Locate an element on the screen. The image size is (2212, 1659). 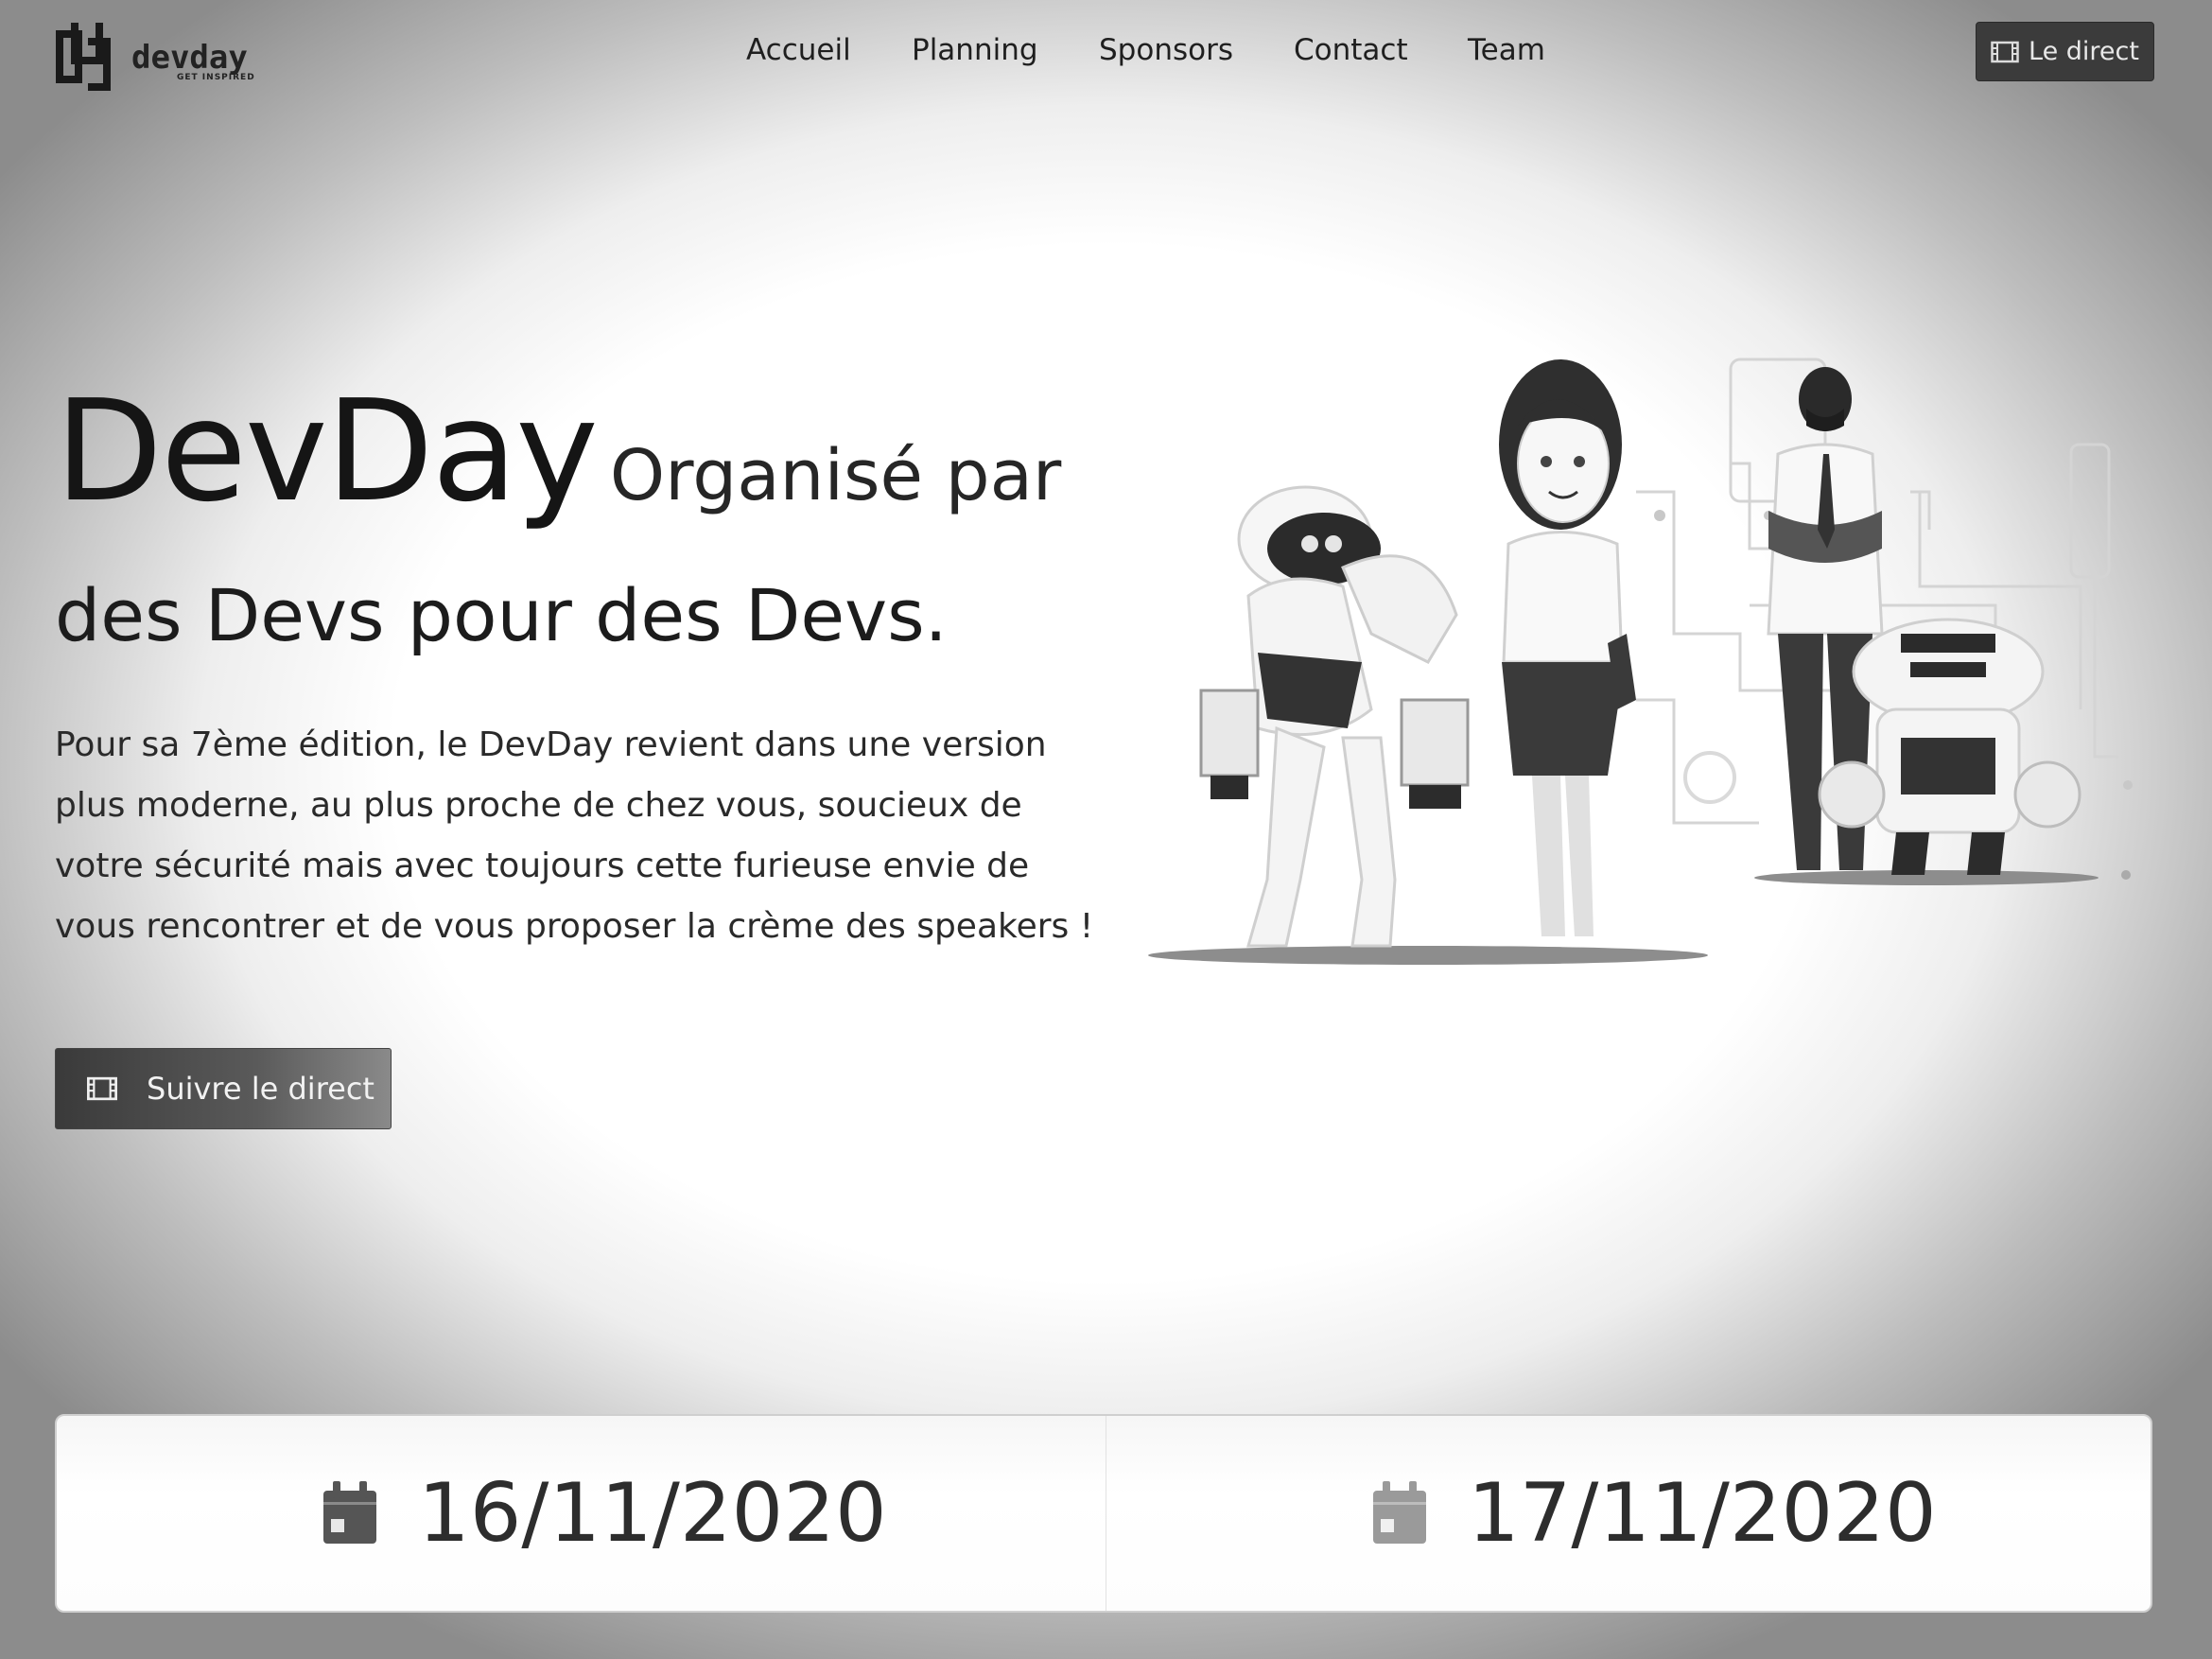
event-dates-card: 16/11/2020 17/11/2020 is located at coordinates (1103, 1513).